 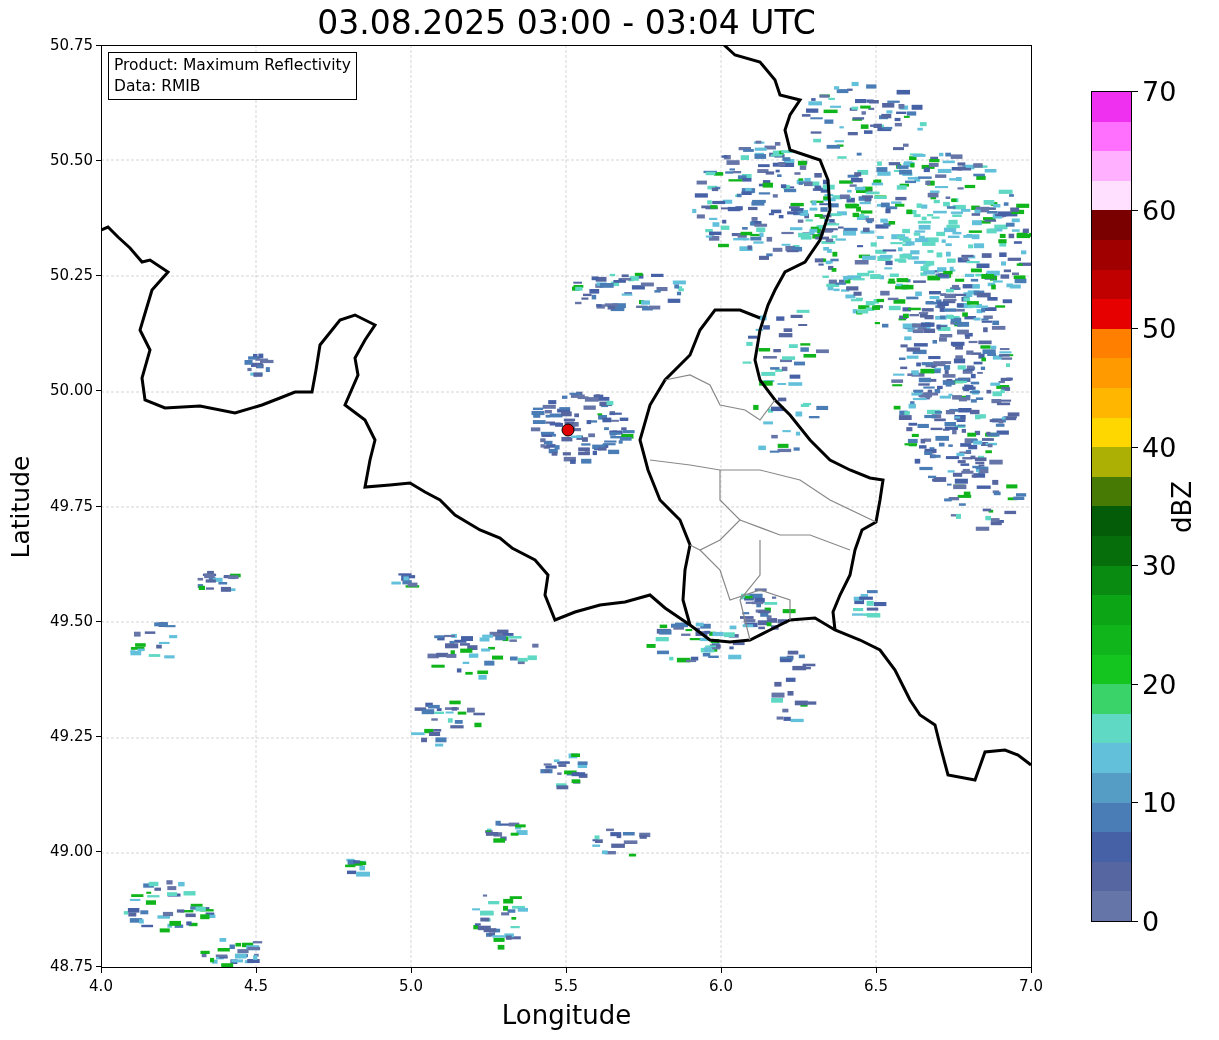 I want to click on tick-label: 40, so click(x=1159, y=447).